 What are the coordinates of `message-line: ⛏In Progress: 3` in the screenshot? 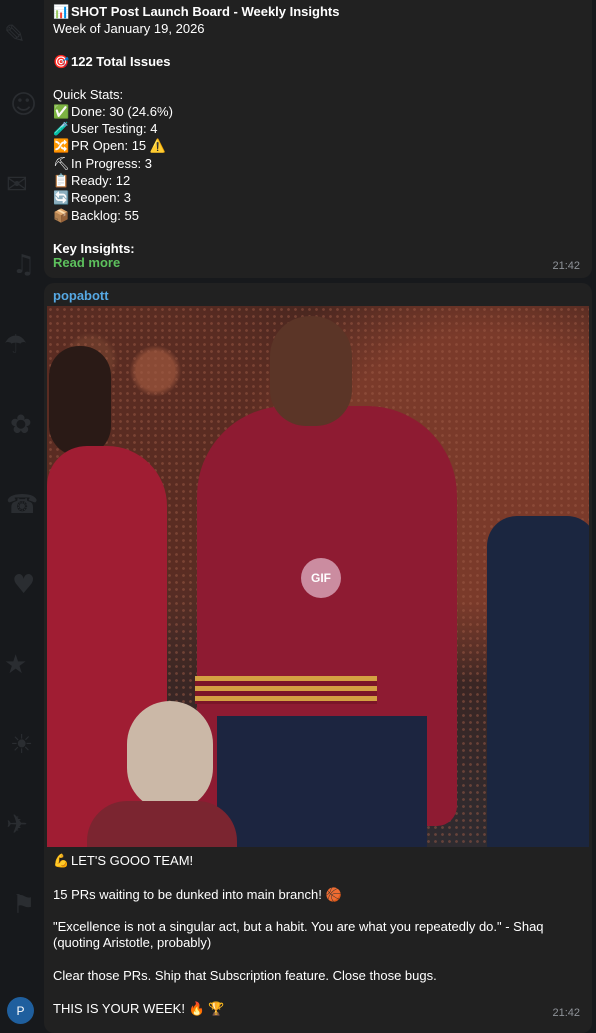 It's located at (317, 164).